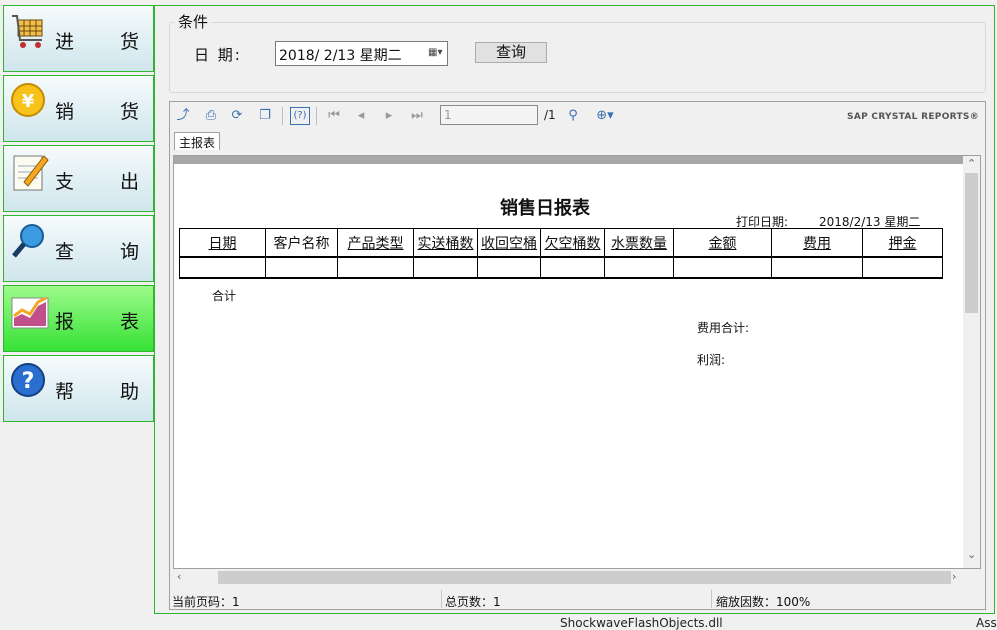 The image size is (997, 630). Describe the element at coordinates (723, 328) in the screenshot. I see `fee-total-label: 费用合计:` at that location.